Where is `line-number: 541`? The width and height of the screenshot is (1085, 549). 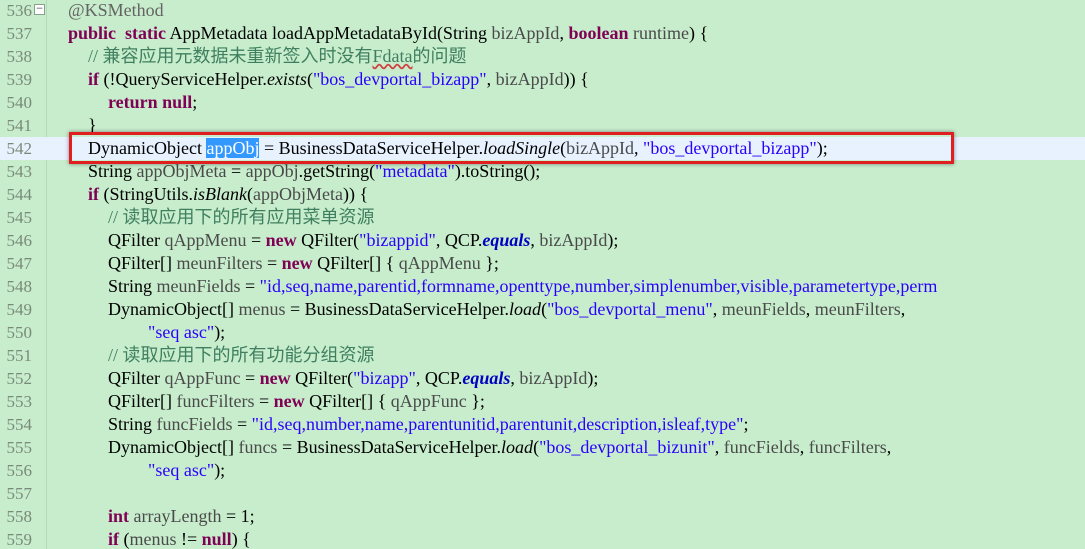 line-number: 541 is located at coordinates (19, 125).